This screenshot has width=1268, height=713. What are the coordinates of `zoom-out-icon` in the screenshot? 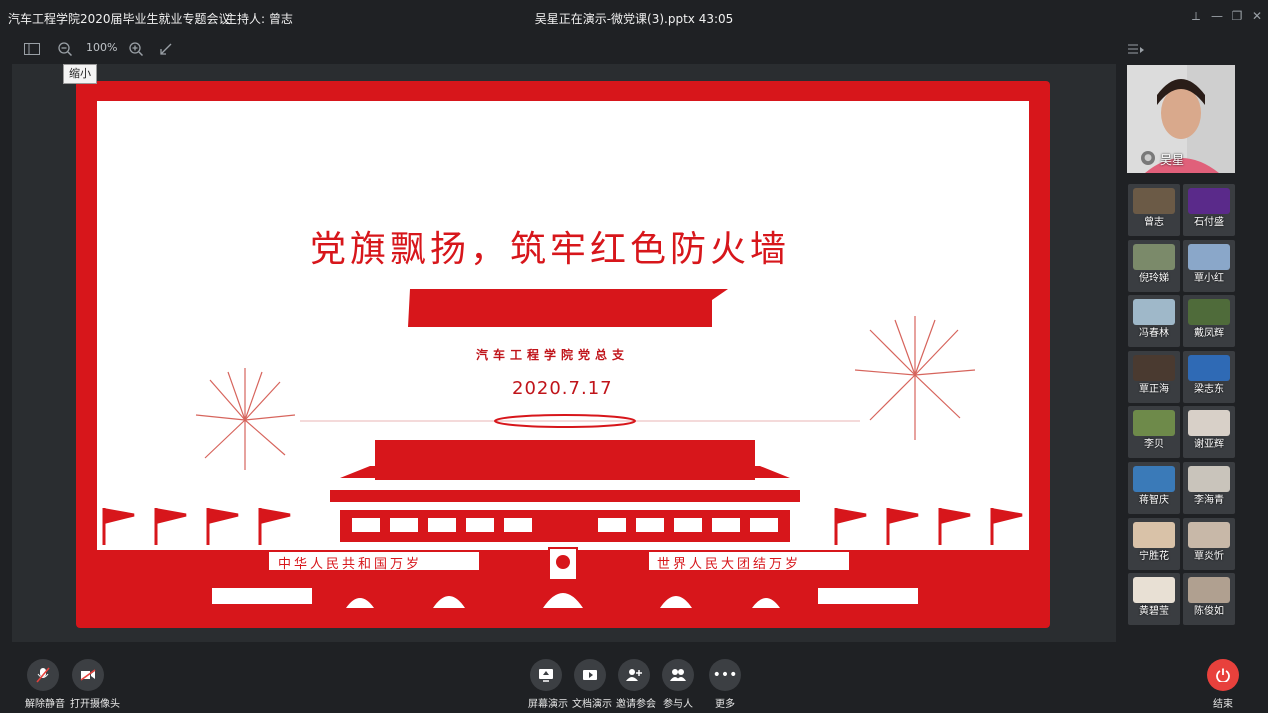 It's located at (65, 49).